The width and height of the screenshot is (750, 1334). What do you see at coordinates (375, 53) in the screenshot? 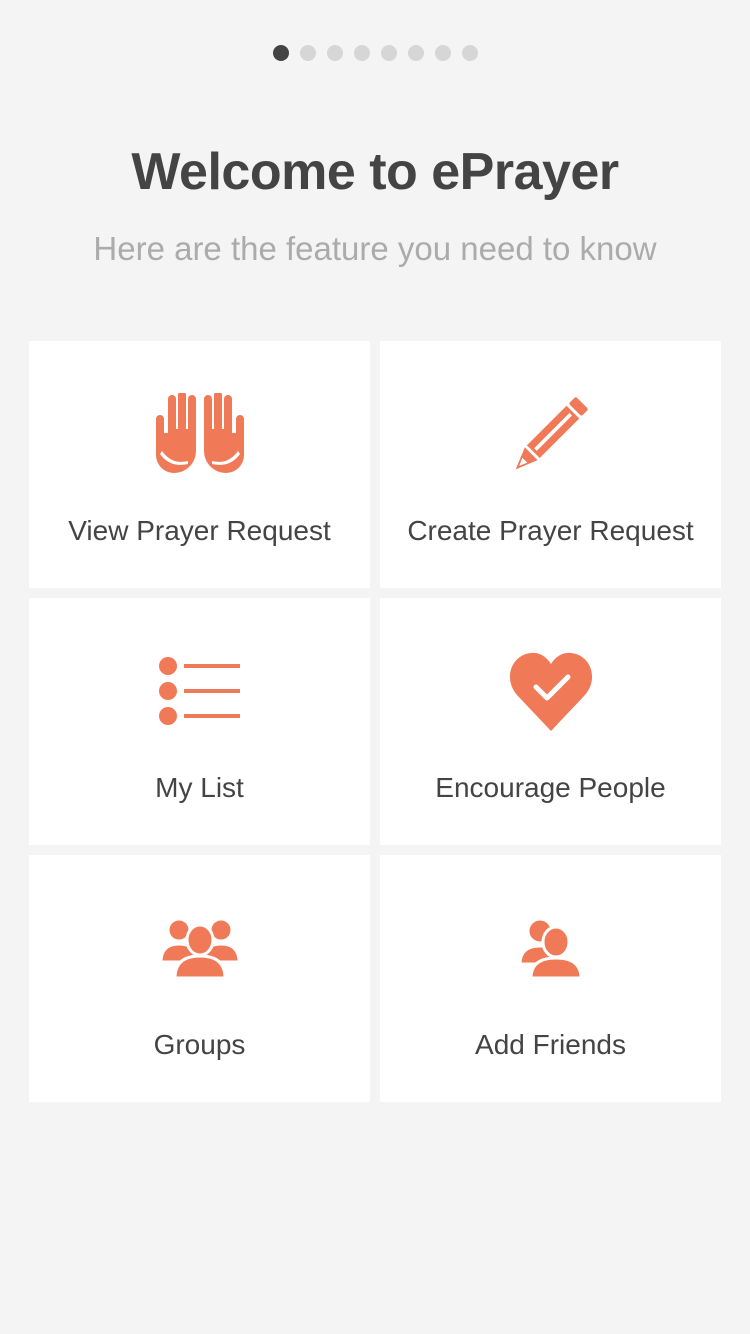
I see `page-indicator` at bounding box center [375, 53].